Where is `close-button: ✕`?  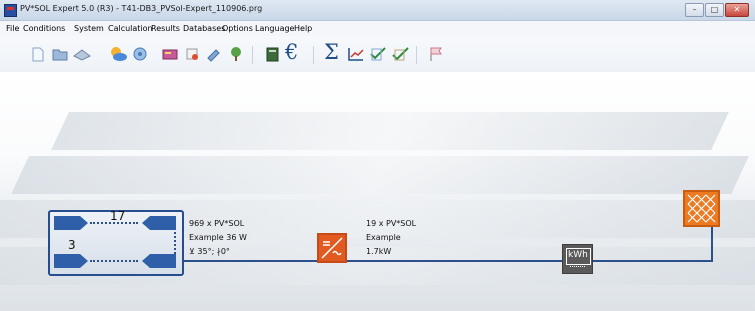
close-button: ✕ is located at coordinates (737, 10).